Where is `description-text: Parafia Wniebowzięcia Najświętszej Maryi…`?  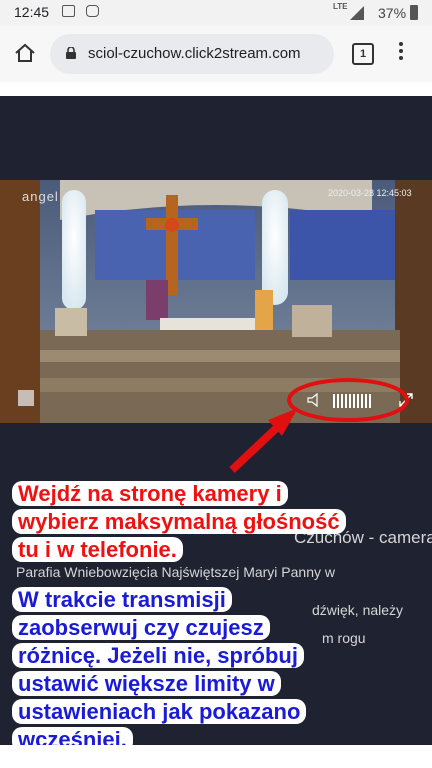 description-text: Parafia Wniebowzięcia Najświętszej Maryi… is located at coordinates (176, 572).